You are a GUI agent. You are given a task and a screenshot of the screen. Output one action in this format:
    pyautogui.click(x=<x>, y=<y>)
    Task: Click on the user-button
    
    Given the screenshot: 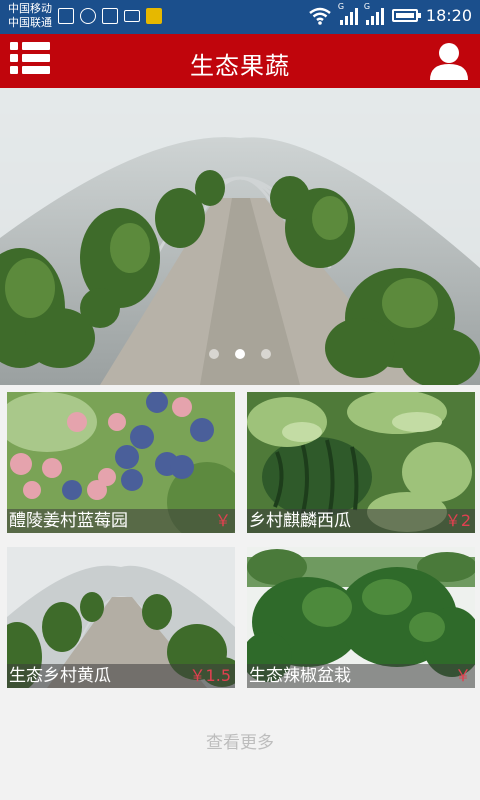 What is the action you would take?
    pyautogui.click(x=449, y=61)
    